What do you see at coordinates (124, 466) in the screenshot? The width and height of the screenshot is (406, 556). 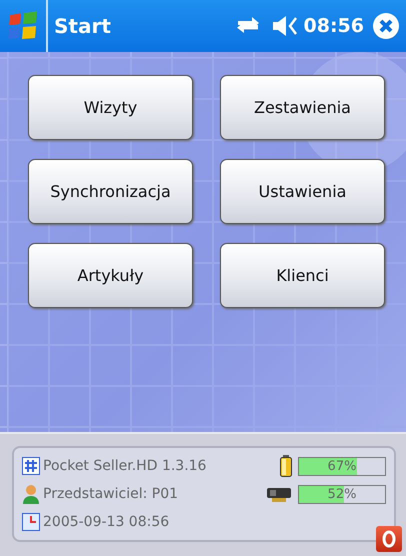 I see `app-version-text: Pocket Seller.HD 1.3.16` at bounding box center [124, 466].